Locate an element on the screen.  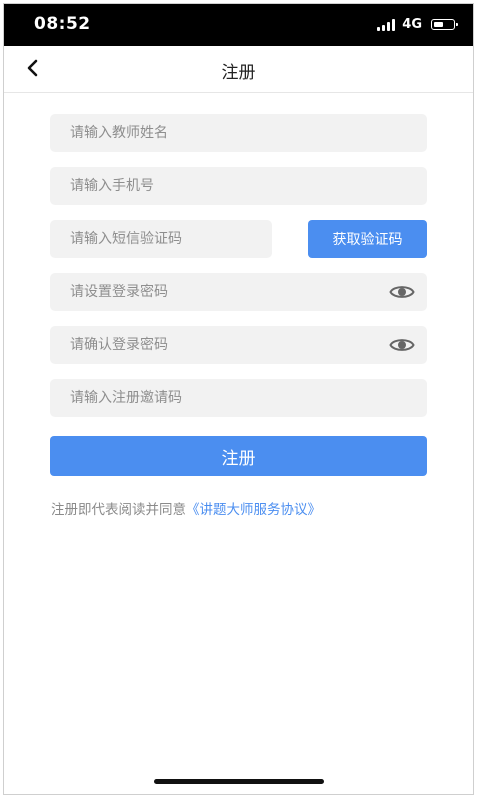
phone-field is located at coordinates (238, 186).